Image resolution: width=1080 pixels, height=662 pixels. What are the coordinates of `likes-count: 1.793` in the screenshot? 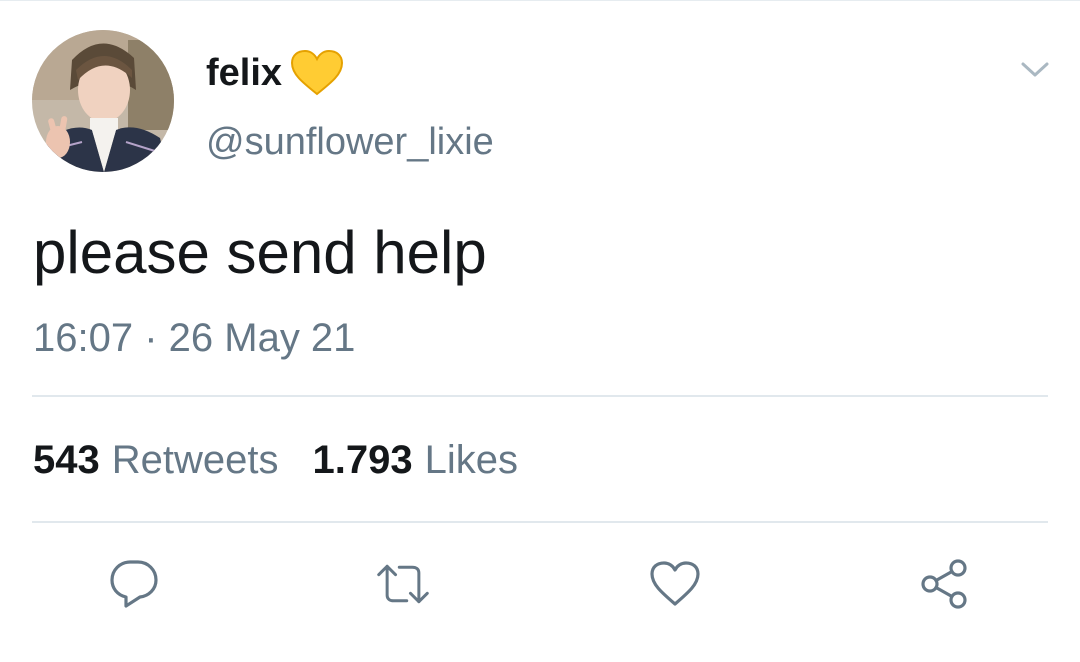 It's located at (362, 460).